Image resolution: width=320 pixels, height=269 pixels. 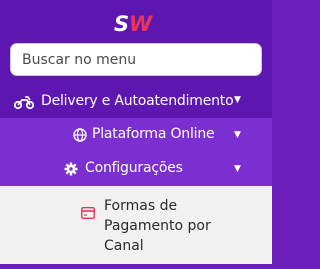 I want to click on svg-text: W, so click(x=141, y=23).